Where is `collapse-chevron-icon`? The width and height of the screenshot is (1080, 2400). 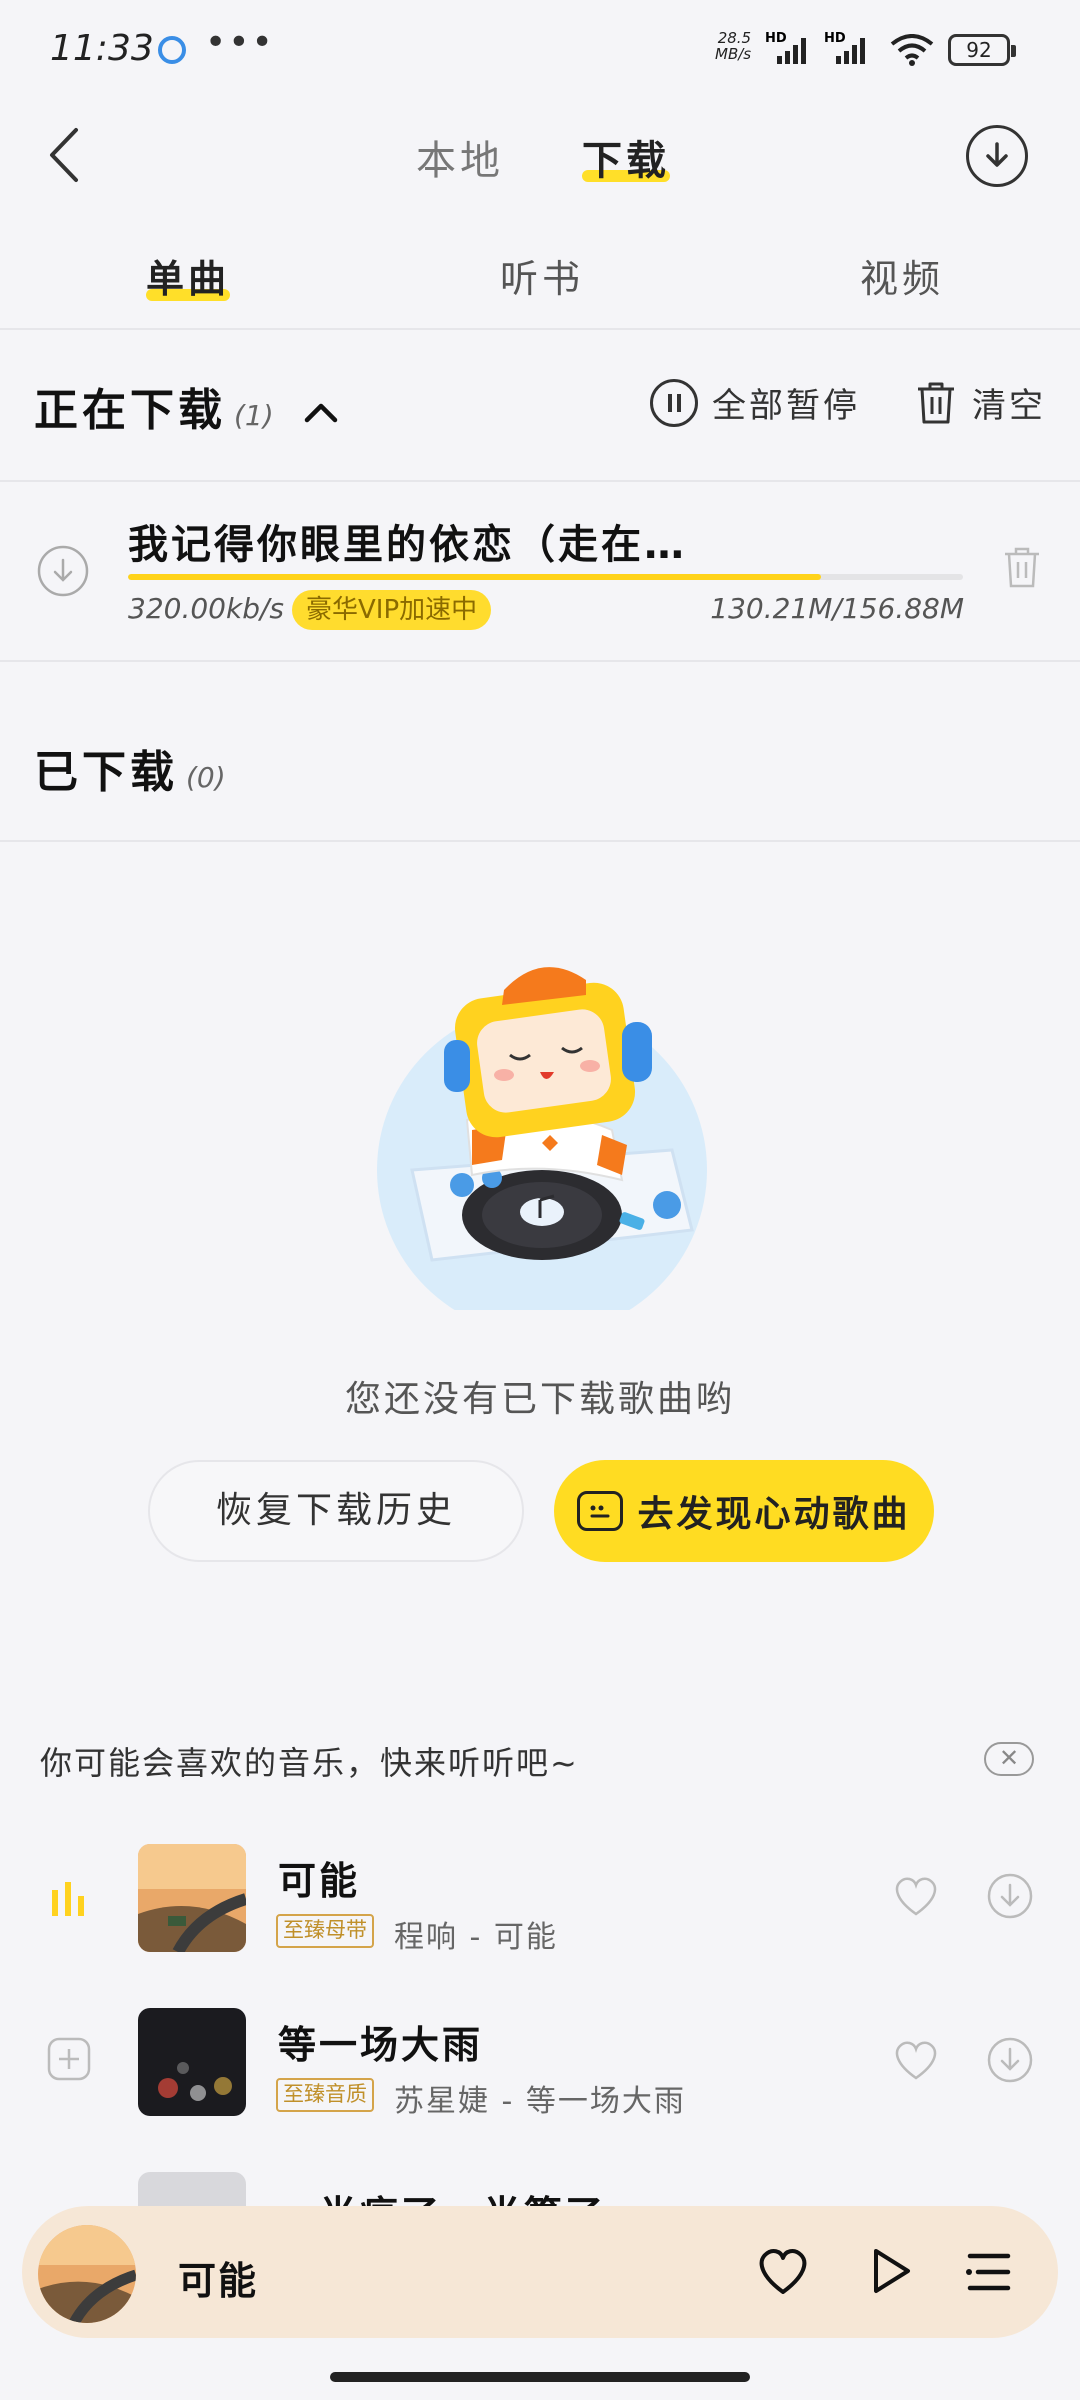 collapse-chevron-icon is located at coordinates (321, 413).